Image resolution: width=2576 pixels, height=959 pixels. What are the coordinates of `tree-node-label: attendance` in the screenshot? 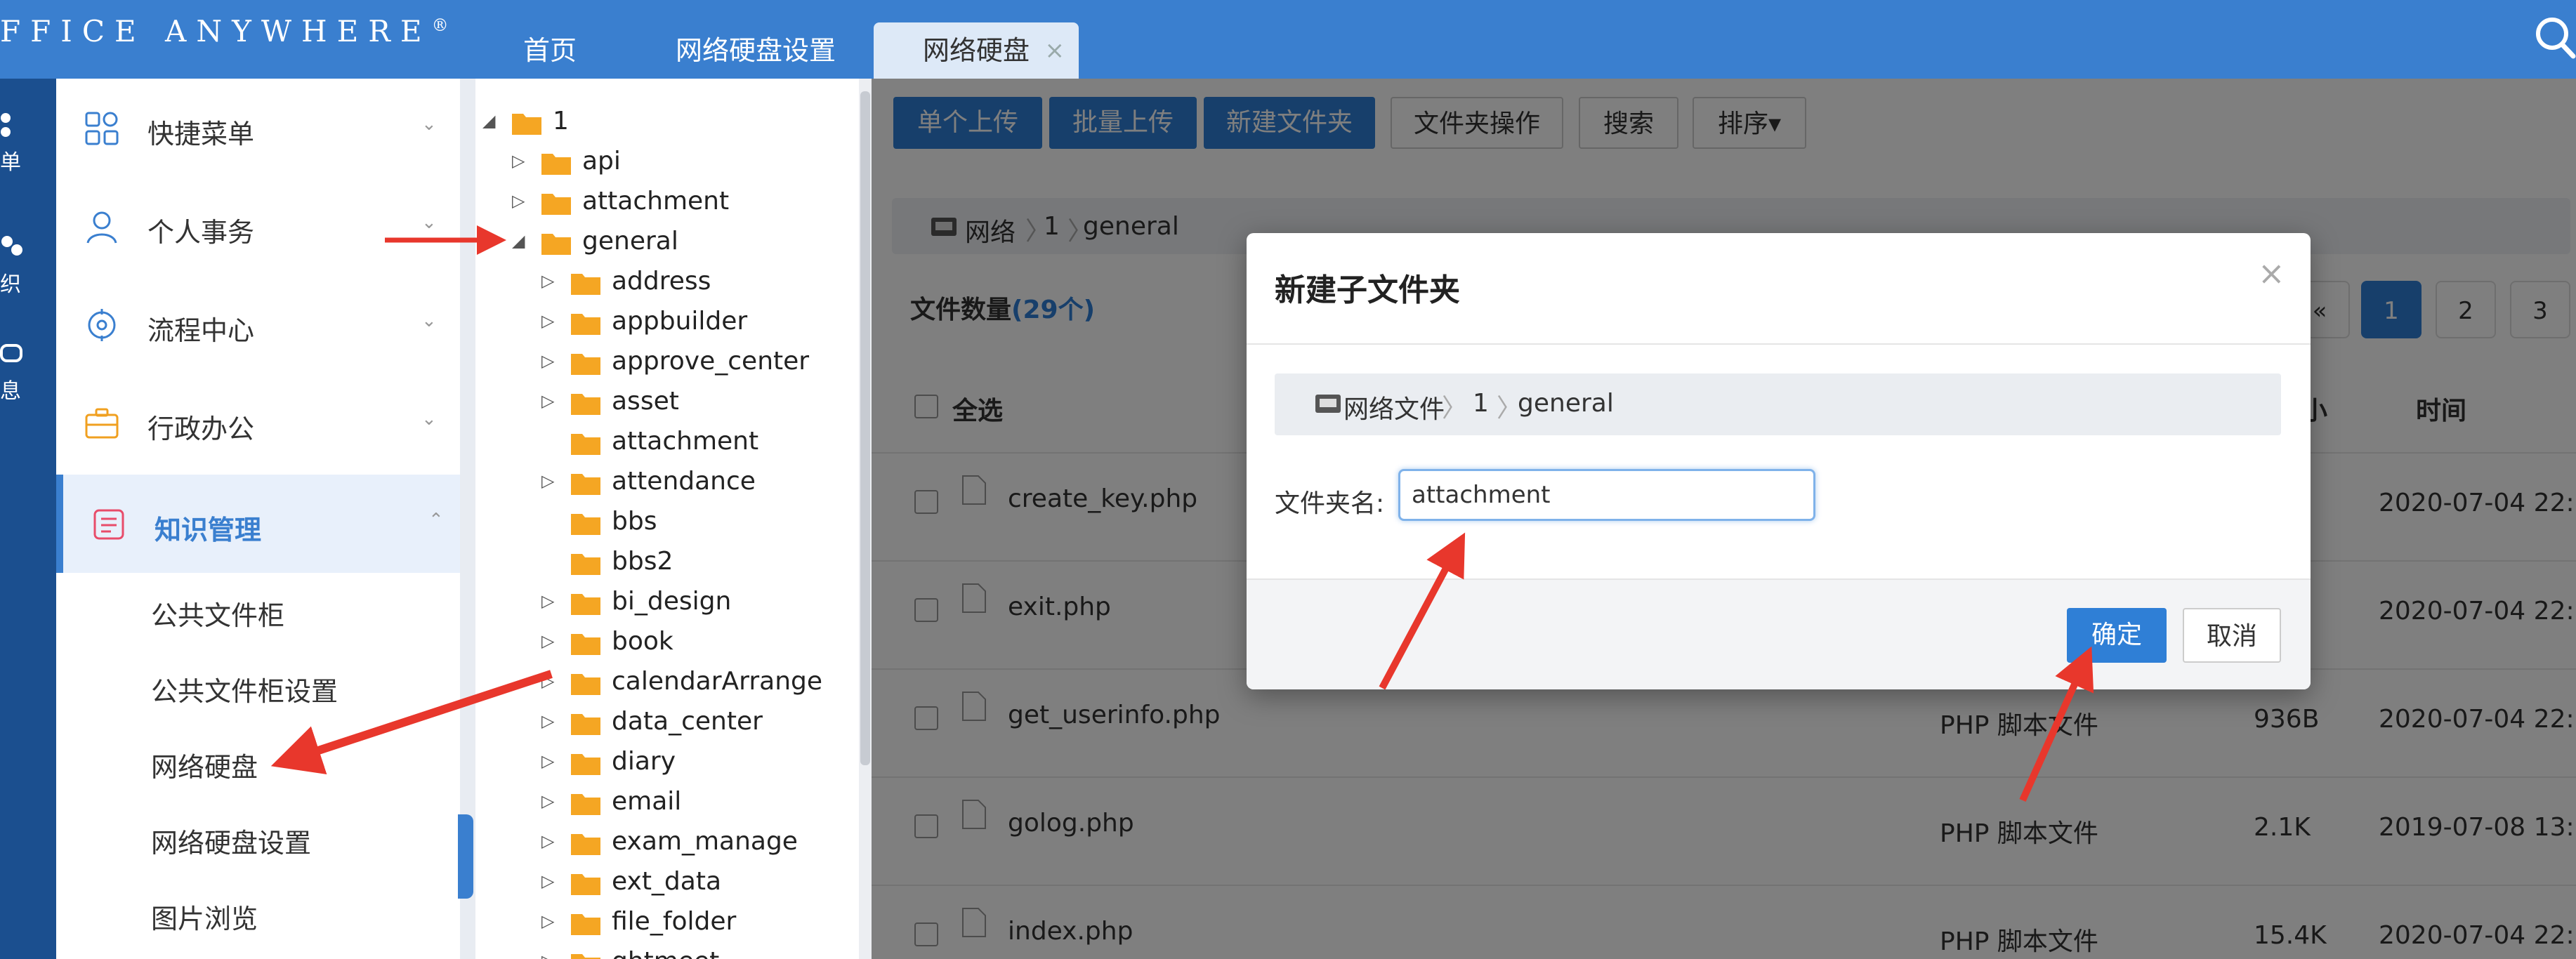 It's located at (684, 481).